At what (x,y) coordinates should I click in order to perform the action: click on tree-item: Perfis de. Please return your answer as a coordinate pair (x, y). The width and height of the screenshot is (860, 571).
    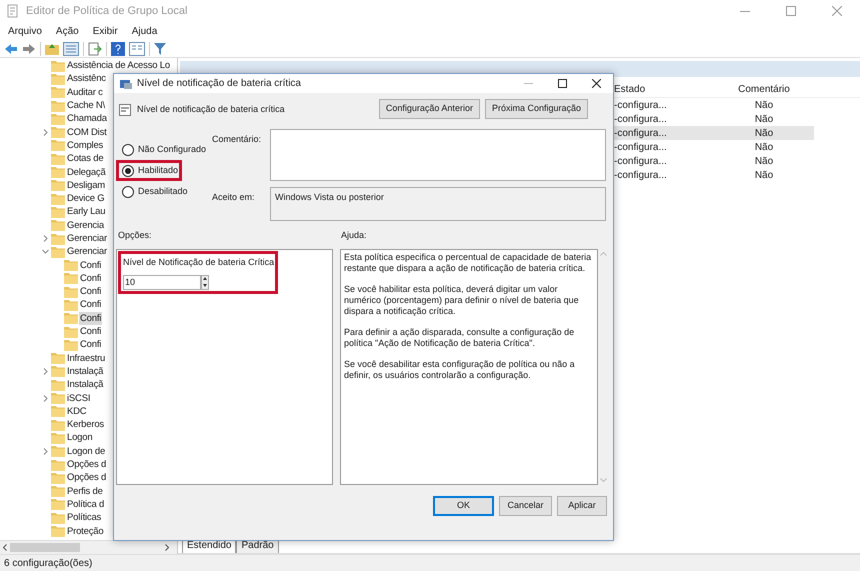
    Looking at the image, I should click on (85, 491).